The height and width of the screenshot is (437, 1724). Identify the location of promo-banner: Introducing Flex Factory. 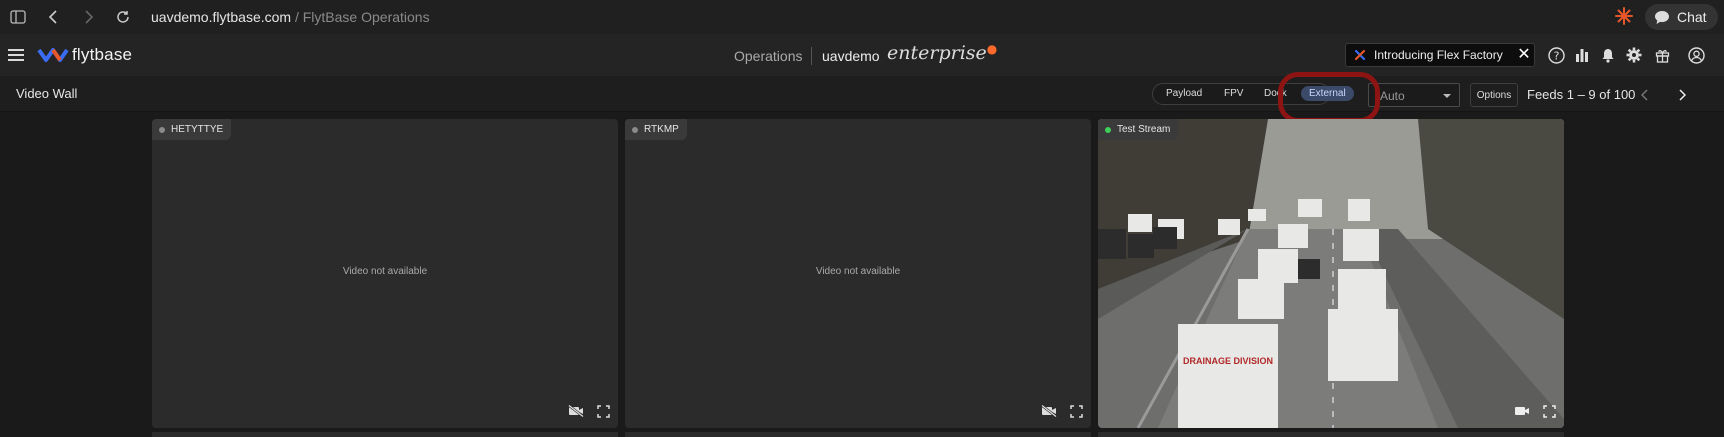
(1440, 55).